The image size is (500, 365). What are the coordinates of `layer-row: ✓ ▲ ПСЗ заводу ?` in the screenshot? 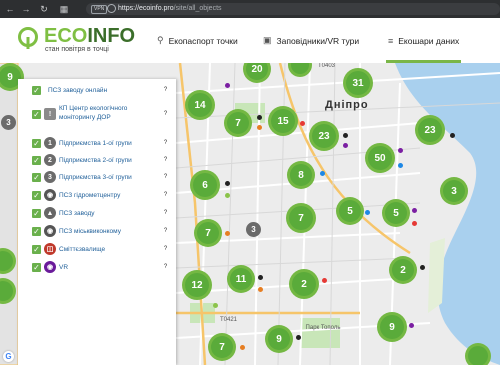 It's located at (97, 214).